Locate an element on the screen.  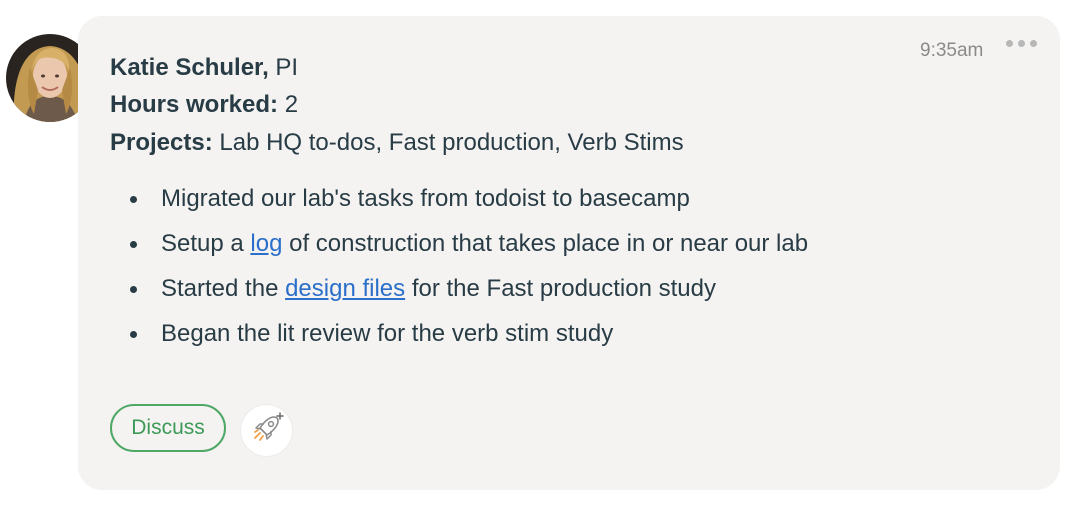
list-item-text: Setup a is located at coordinates (206, 243).